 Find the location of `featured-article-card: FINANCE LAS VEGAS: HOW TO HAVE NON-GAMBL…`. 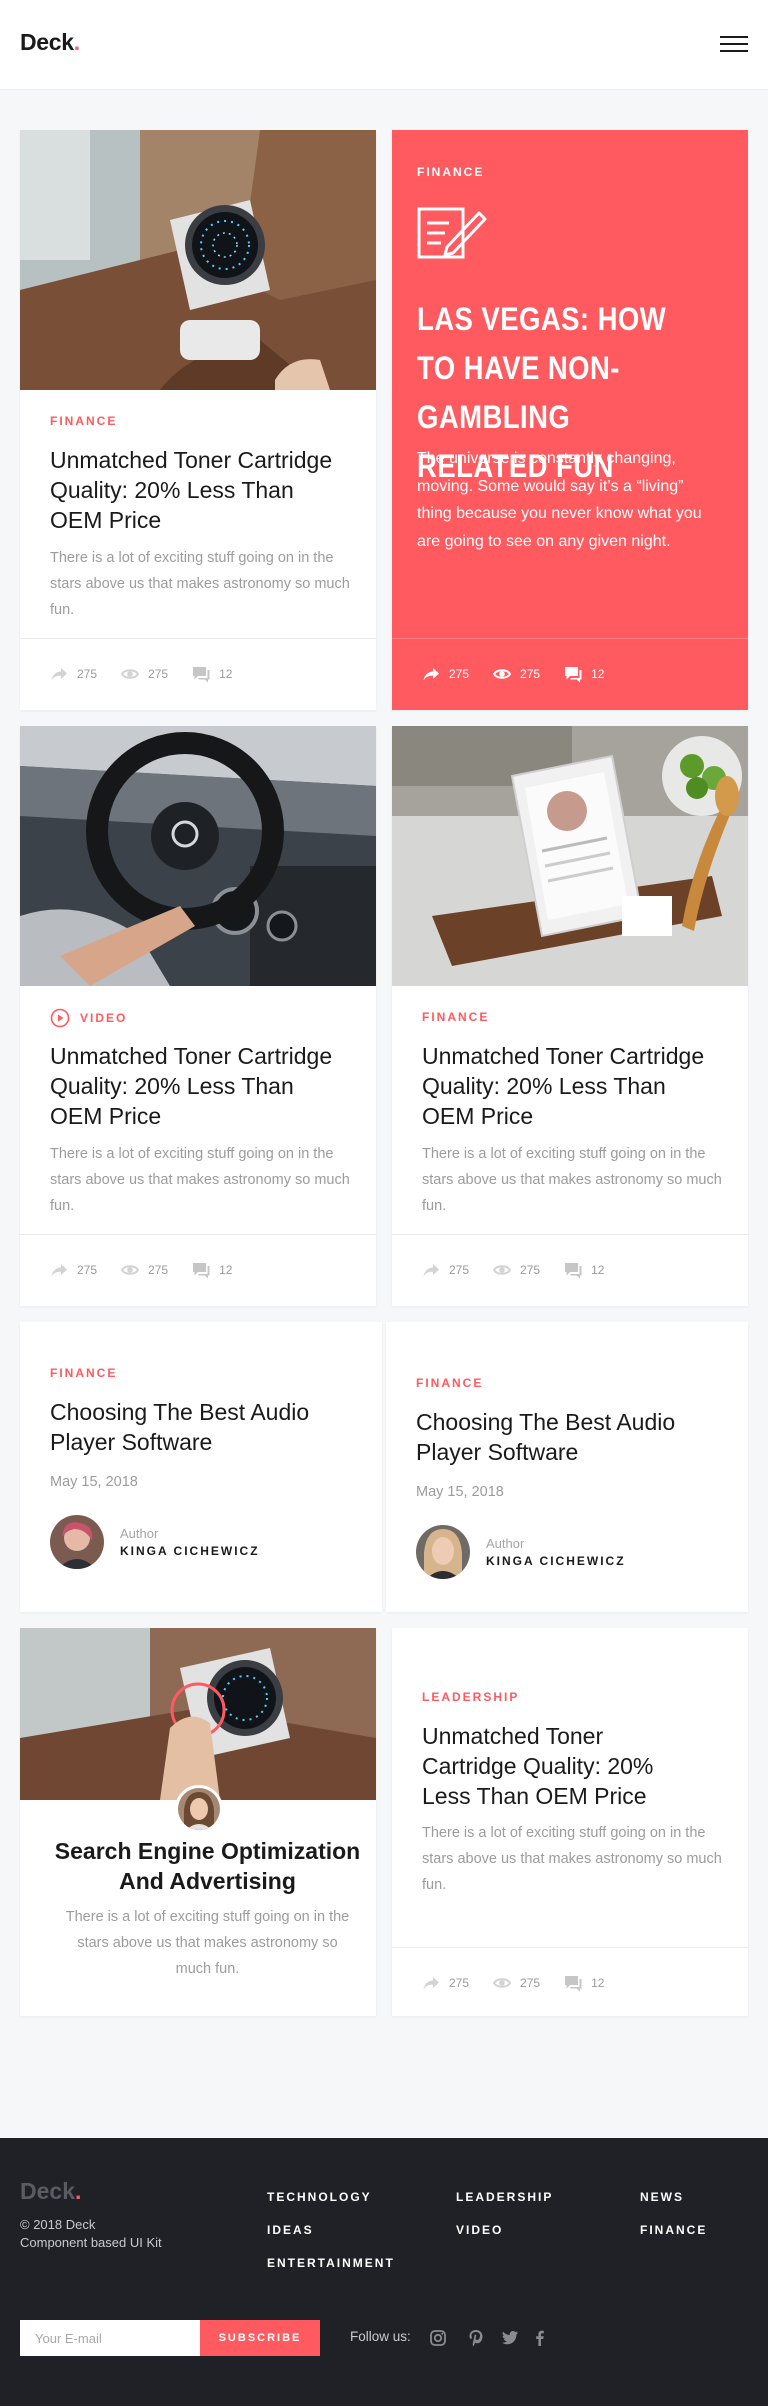

featured-article-card: FINANCE LAS VEGAS: HOW TO HAVE NON-GAMBL… is located at coordinates (570, 420).